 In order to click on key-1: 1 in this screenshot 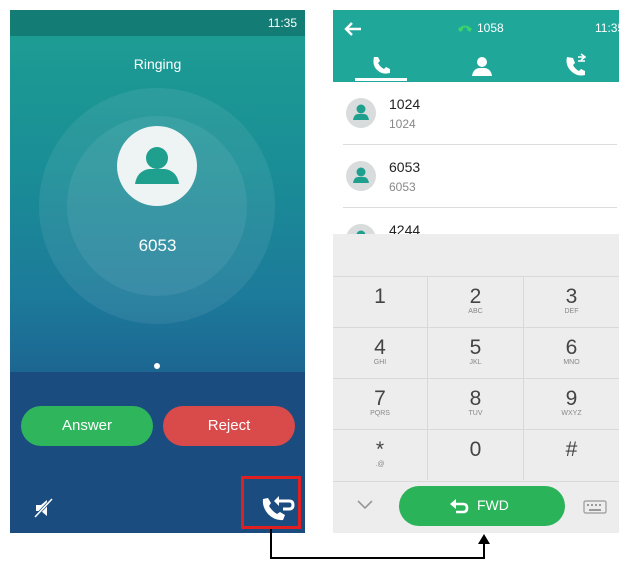, I will do `click(380, 301)`.